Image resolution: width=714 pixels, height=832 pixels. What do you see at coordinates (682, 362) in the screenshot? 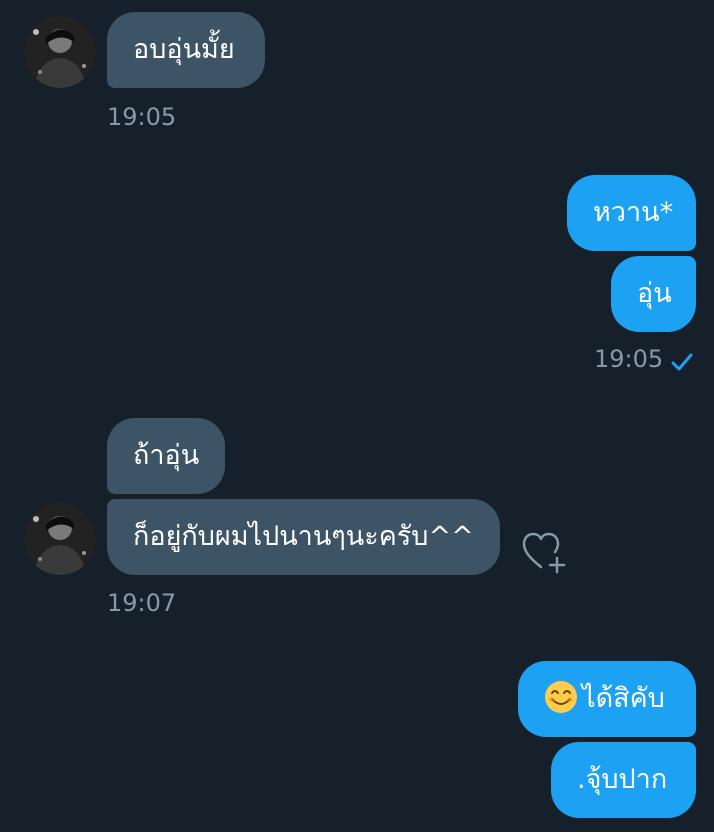
I see `check-icon` at bounding box center [682, 362].